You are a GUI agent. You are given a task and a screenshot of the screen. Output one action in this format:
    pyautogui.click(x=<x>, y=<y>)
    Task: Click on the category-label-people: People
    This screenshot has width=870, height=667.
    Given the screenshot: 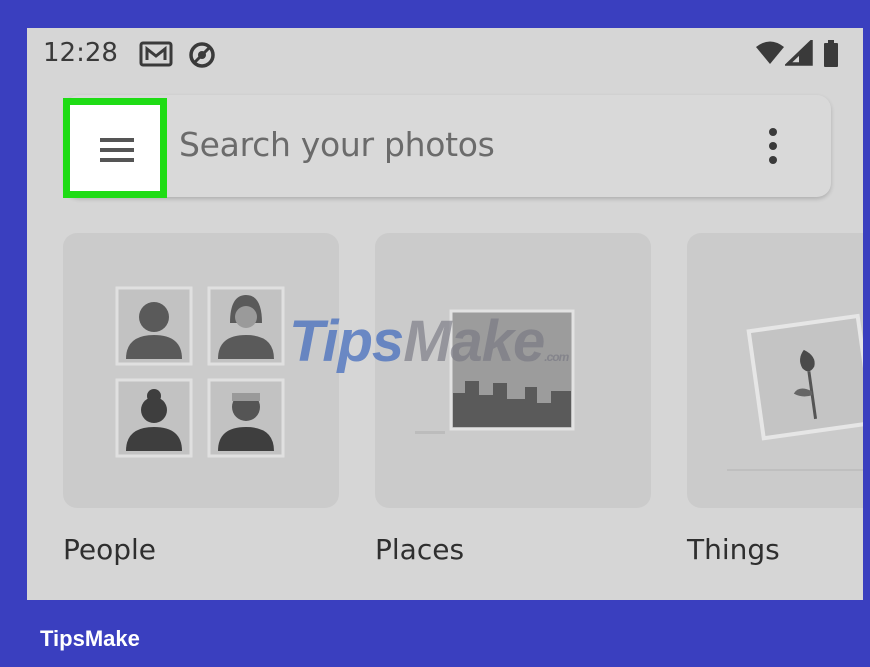 What is the action you would take?
    pyautogui.click(x=110, y=549)
    